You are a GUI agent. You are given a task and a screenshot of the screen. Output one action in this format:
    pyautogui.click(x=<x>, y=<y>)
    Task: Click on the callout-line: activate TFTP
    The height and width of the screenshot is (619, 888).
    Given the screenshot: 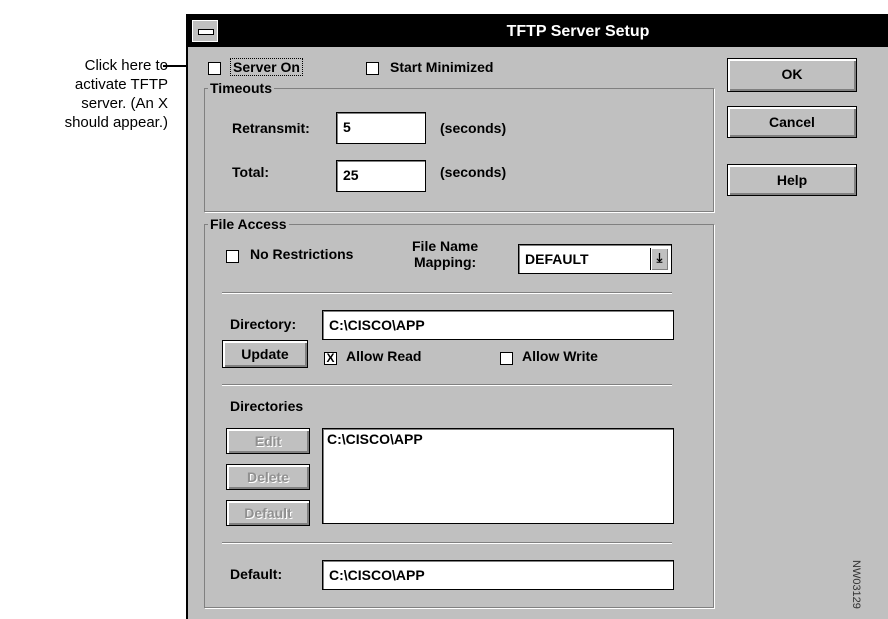 What is the action you would take?
    pyautogui.click(x=121, y=84)
    